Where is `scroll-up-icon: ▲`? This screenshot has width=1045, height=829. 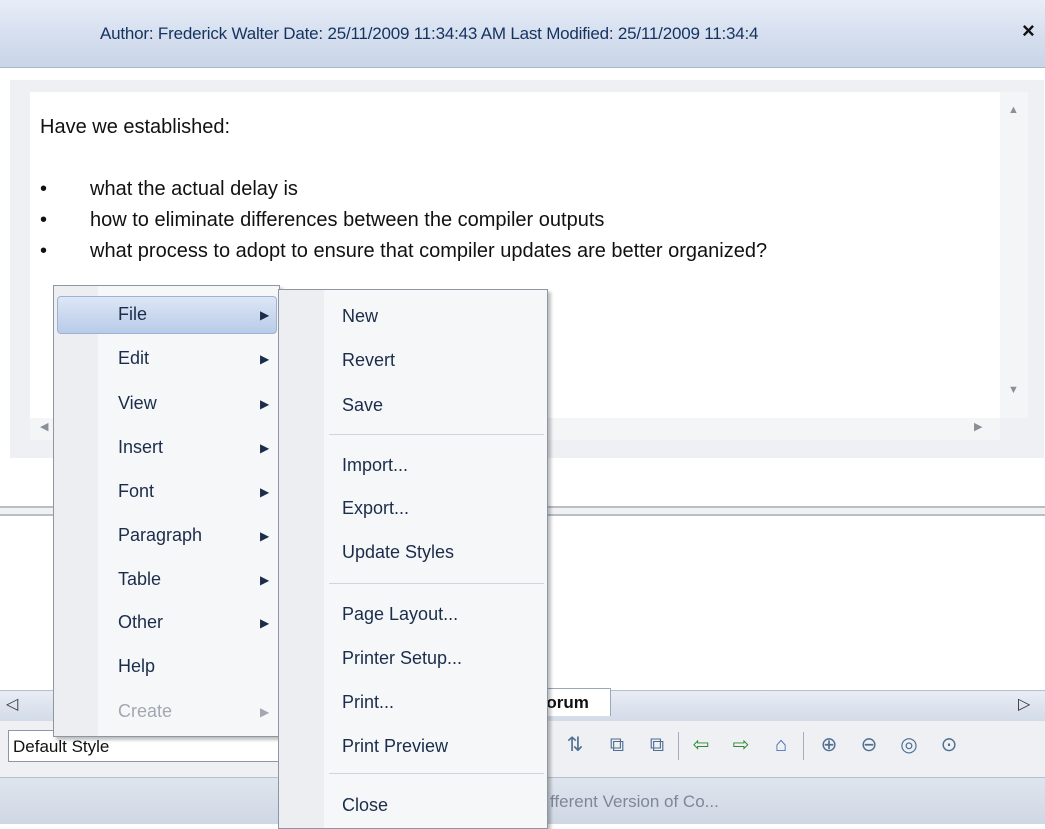
scroll-up-icon: ▲ is located at coordinates (1013, 110).